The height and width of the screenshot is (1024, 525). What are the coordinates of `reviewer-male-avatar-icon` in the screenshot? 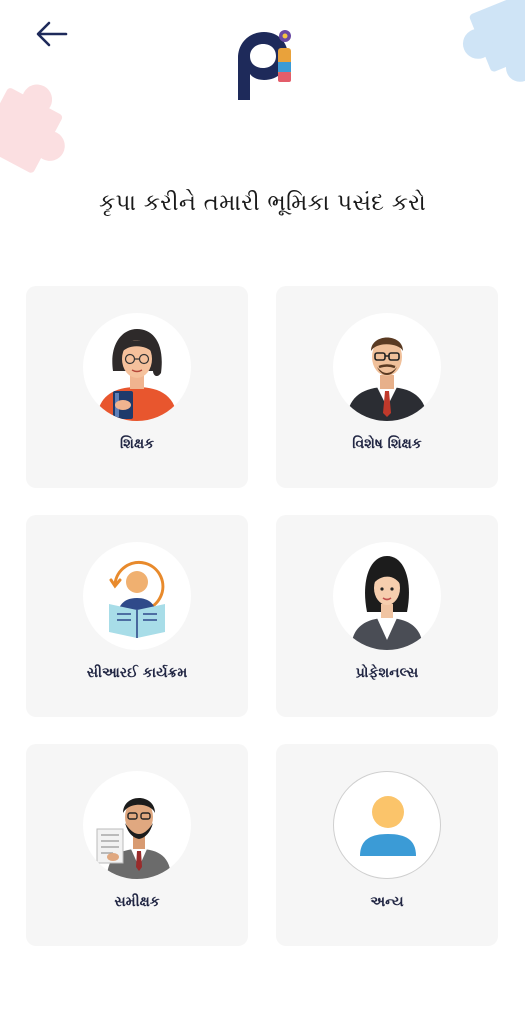 It's located at (137, 825).